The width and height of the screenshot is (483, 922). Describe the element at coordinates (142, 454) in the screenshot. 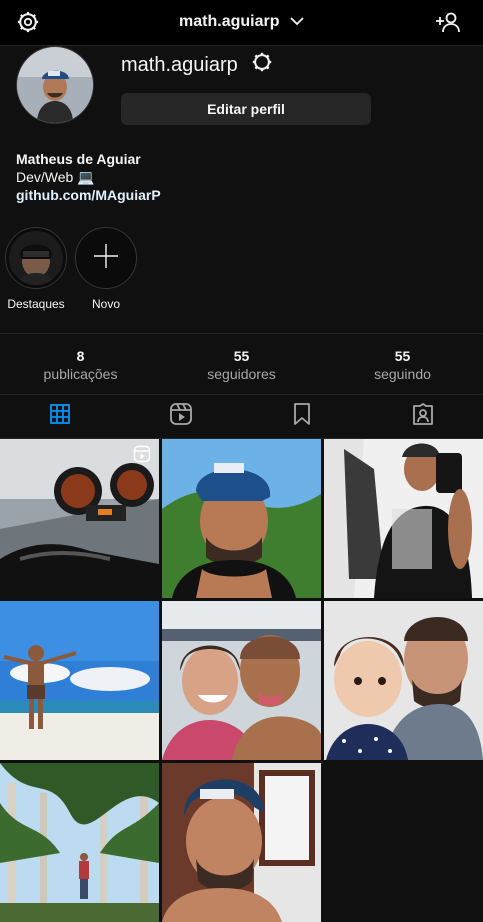

I see `reel-indicator-icon` at that location.